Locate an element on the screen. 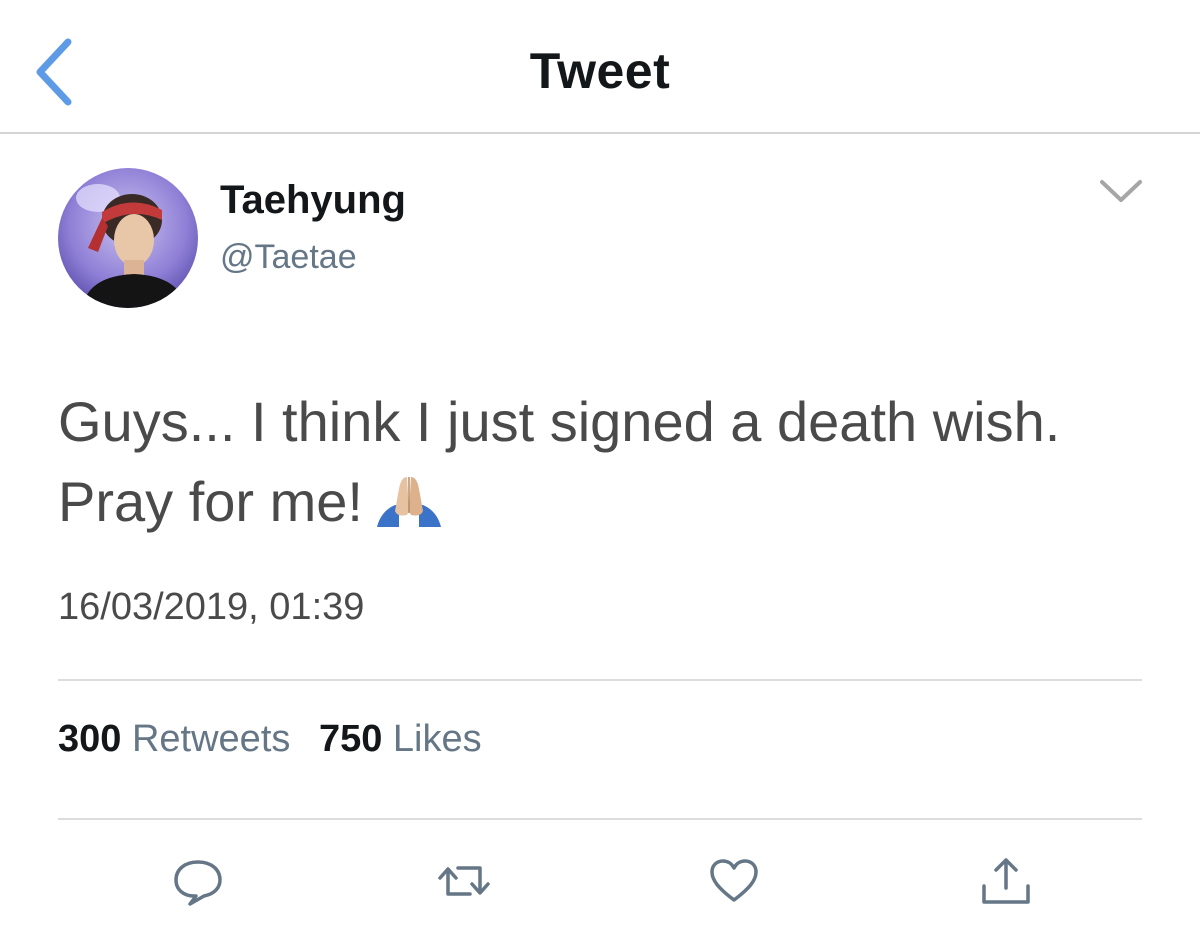 The width and height of the screenshot is (1200, 944). retweet-icon is located at coordinates (464, 881).